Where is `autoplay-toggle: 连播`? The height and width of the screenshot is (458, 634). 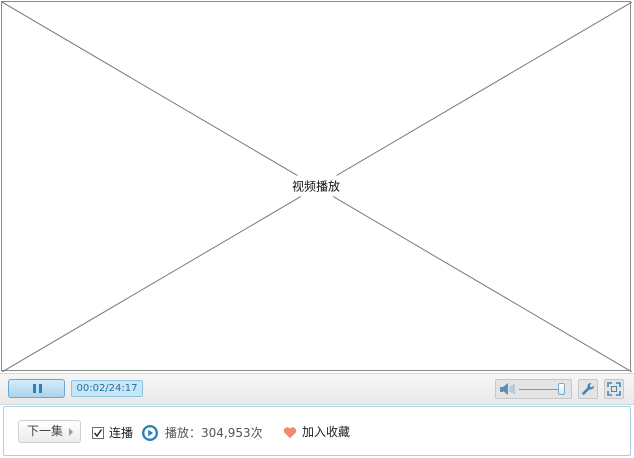
autoplay-toggle: 连播 is located at coordinates (112, 433).